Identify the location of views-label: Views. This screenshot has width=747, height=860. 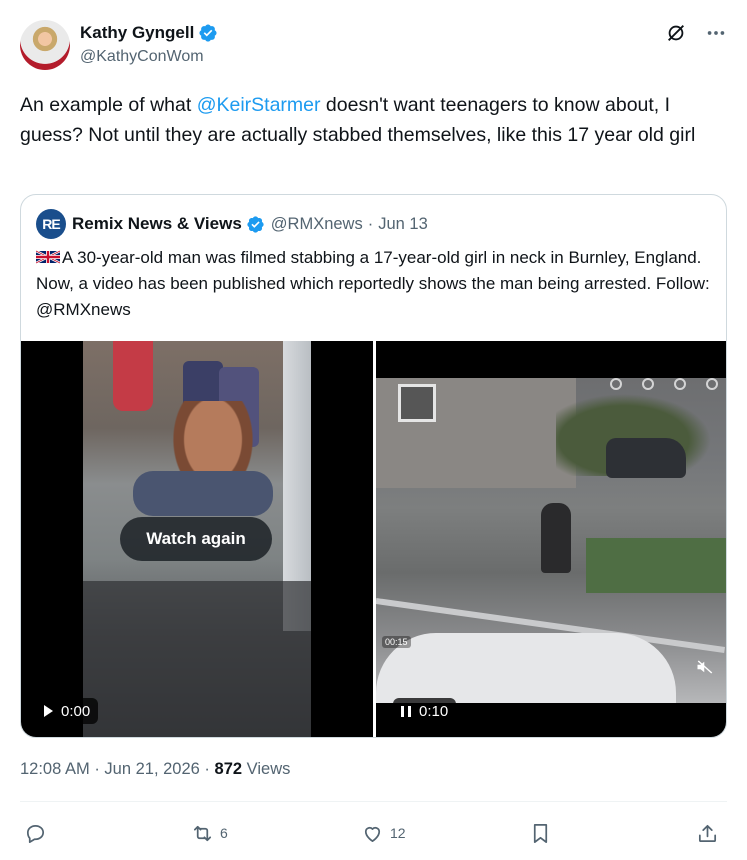
(268, 769).